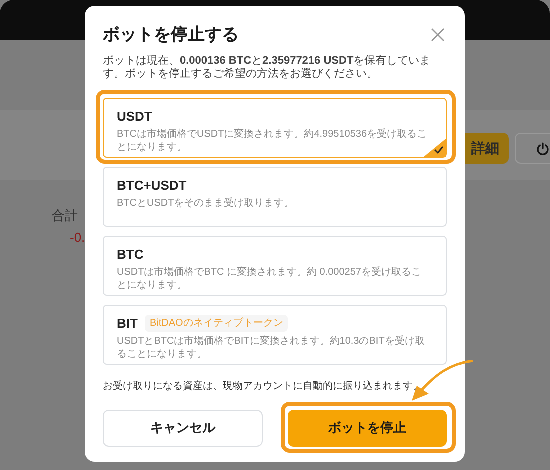 The width and height of the screenshot is (550, 470). I want to click on option-description: BTCとUSDTをそのまま受け取ります。, so click(206, 203).